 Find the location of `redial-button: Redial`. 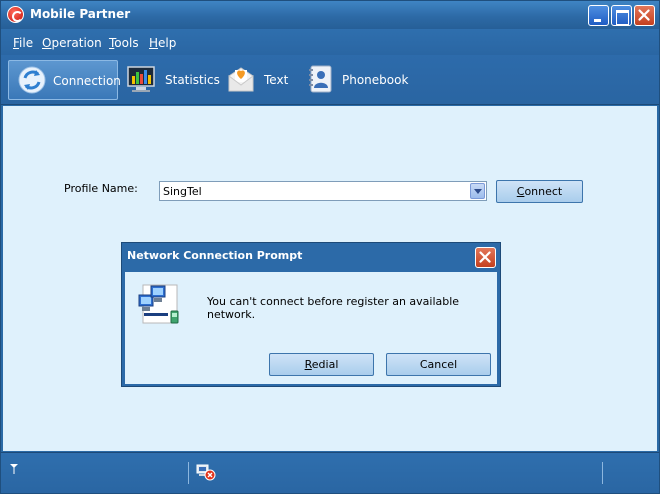

redial-button: Redial is located at coordinates (321, 364).